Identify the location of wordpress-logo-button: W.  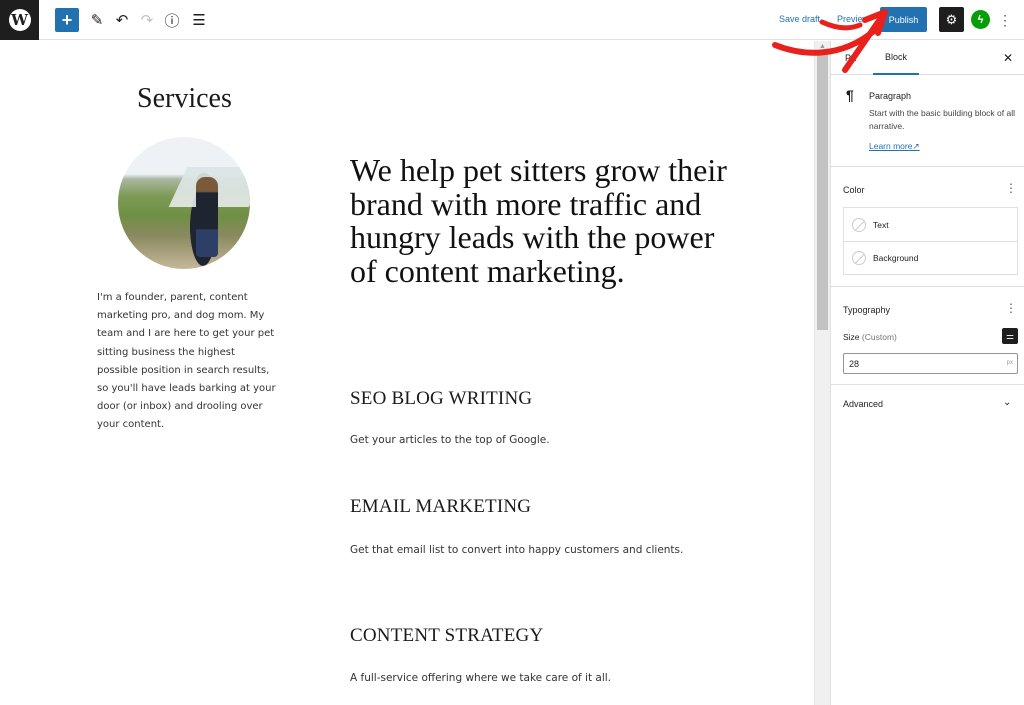
(19, 20).